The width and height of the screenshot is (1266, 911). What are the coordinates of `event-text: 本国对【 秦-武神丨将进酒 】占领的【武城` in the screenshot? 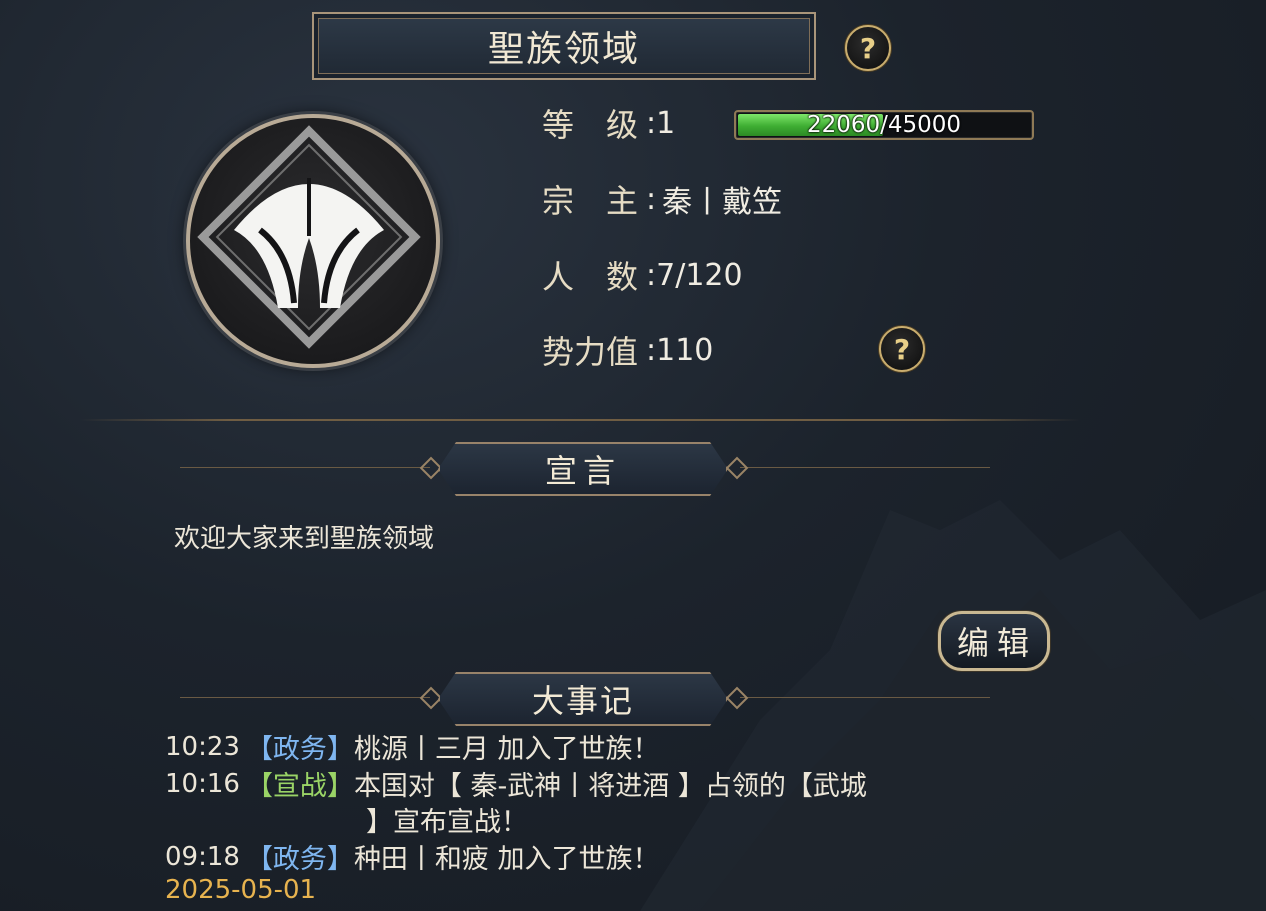 It's located at (610, 786).